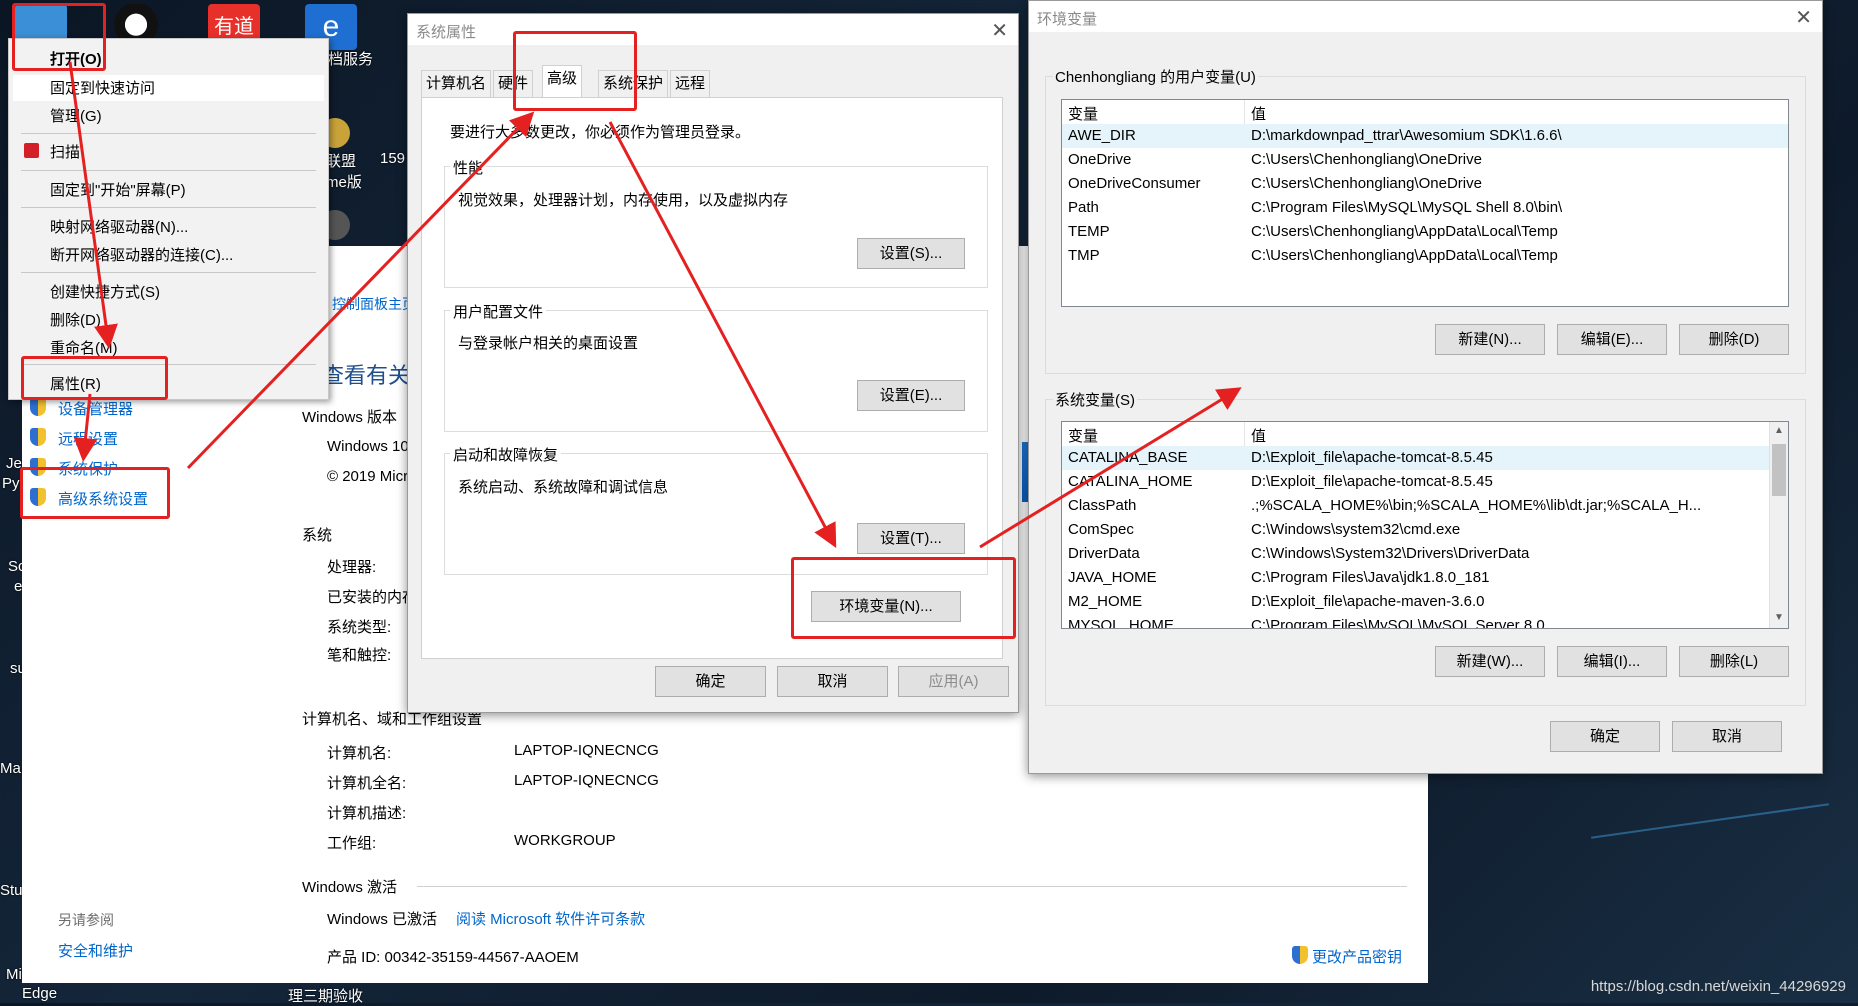  What do you see at coordinates (1718, 986) in the screenshot?
I see `watermark: https://blog.csdn.net/weixin_44296929` at bounding box center [1718, 986].